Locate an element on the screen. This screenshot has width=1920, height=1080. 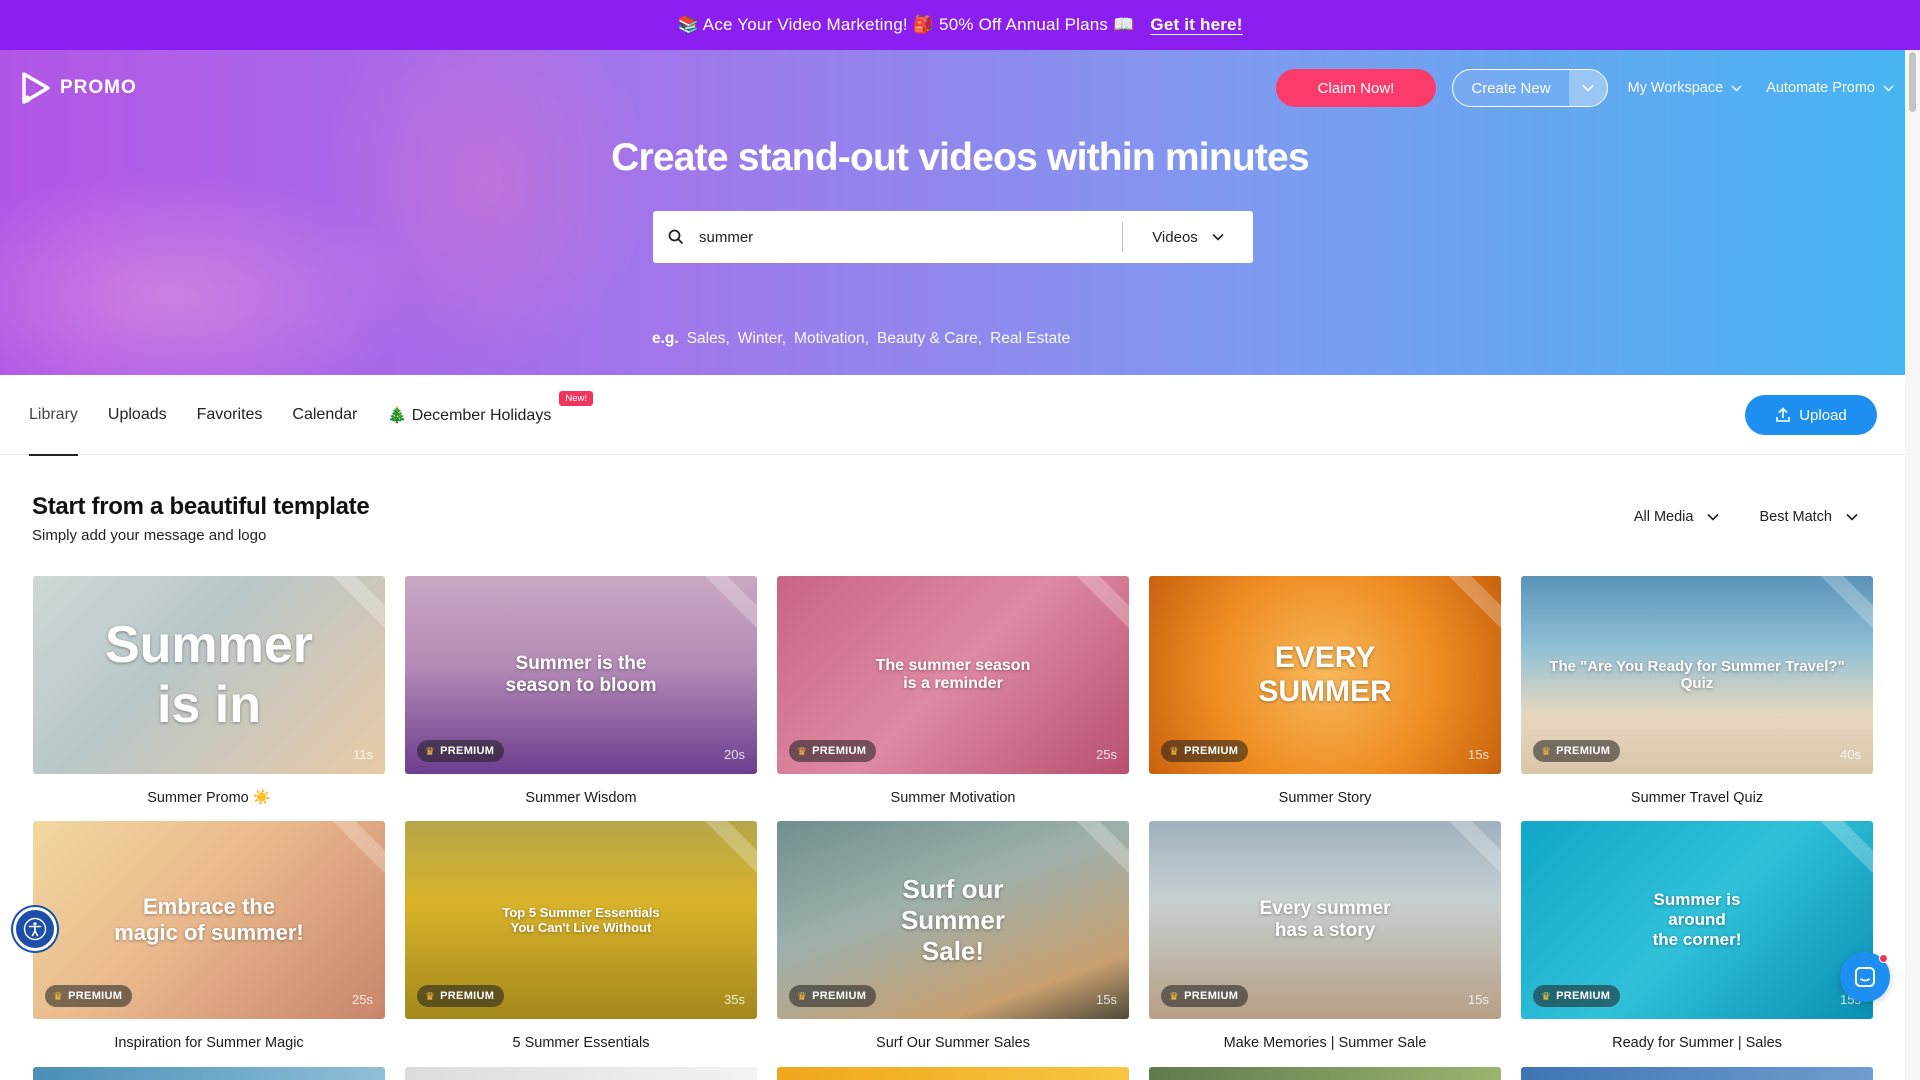
examples-label: e.g. is located at coordinates (665, 338).